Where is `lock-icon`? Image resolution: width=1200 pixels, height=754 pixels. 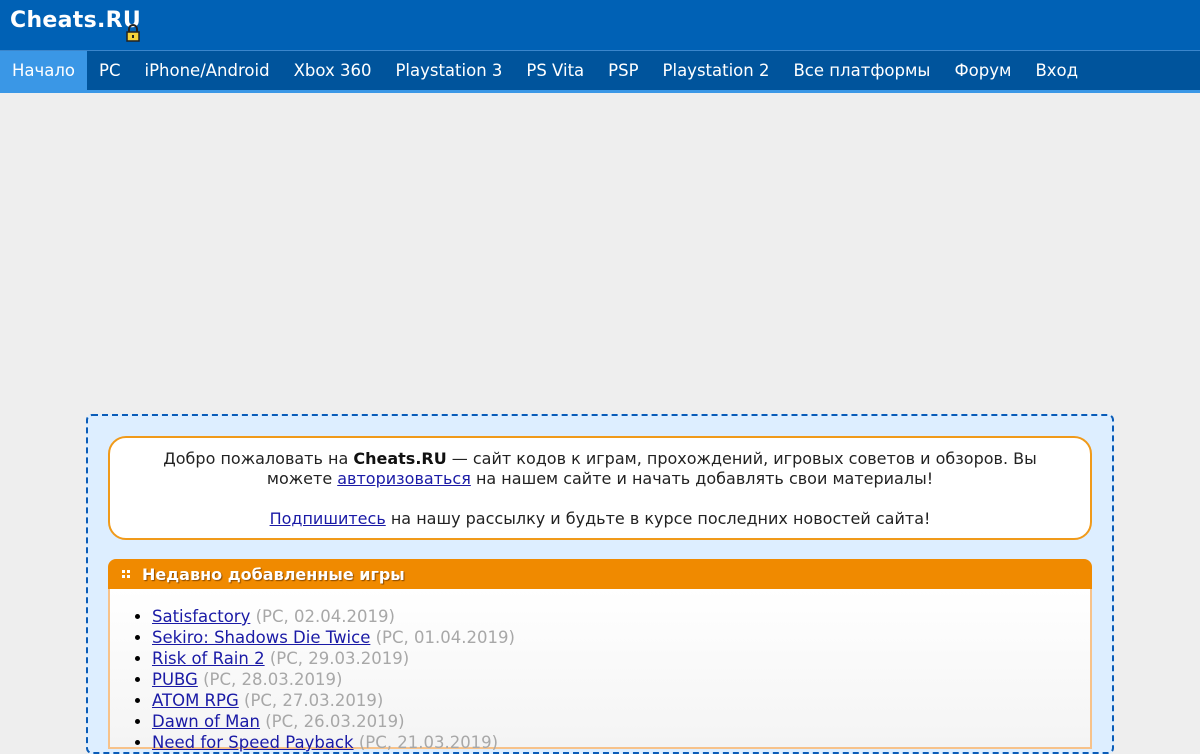
lock-icon is located at coordinates (133, 33).